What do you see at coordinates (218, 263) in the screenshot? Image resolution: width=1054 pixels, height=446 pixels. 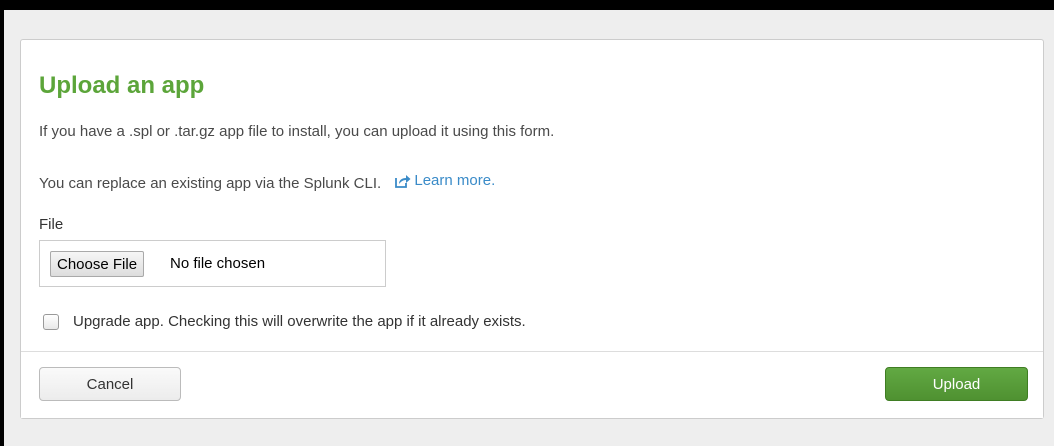 I see `file-status-text: No file chosen` at bounding box center [218, 263].